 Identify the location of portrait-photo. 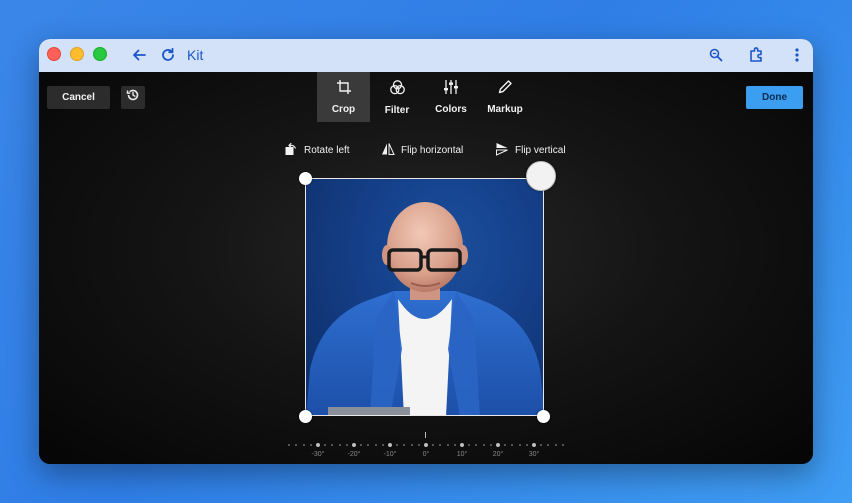
(424, 308).